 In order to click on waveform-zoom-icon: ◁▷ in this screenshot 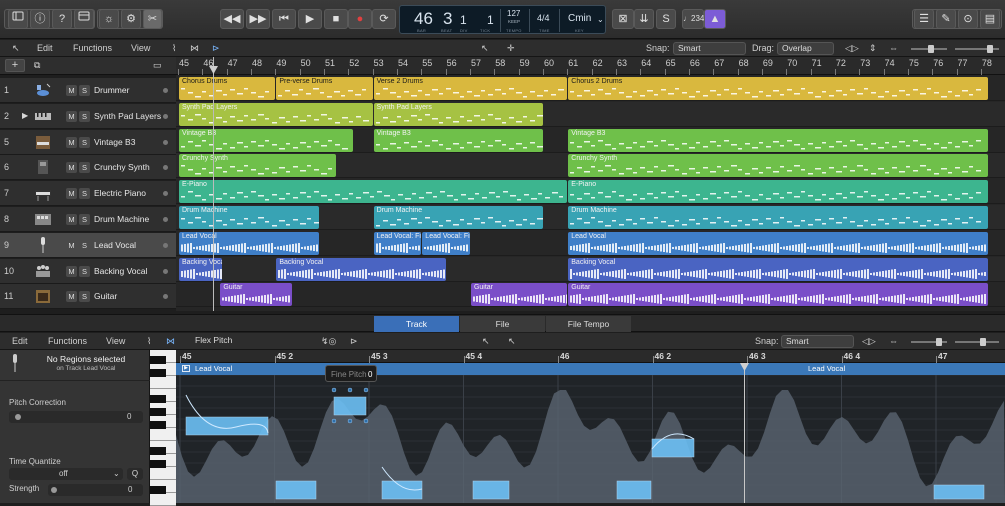, I will do `click(852, 48)`.